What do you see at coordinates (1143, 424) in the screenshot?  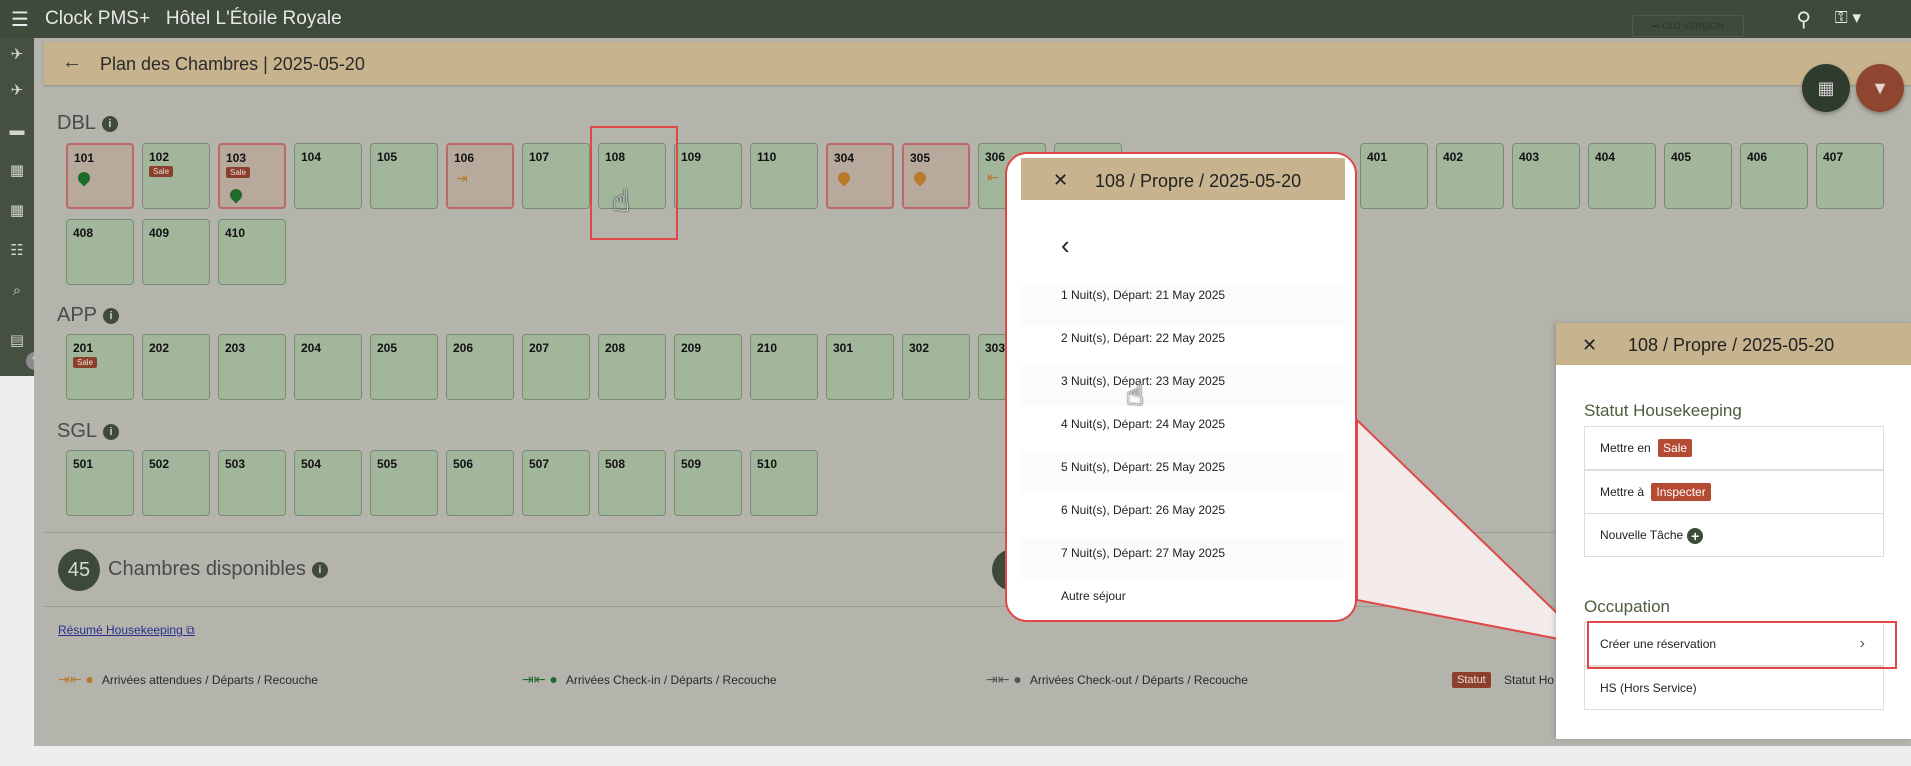 I see `stay-option: 4 Nuit(s), Départ: 24 May 2025` at bounding box center [1143, 424].